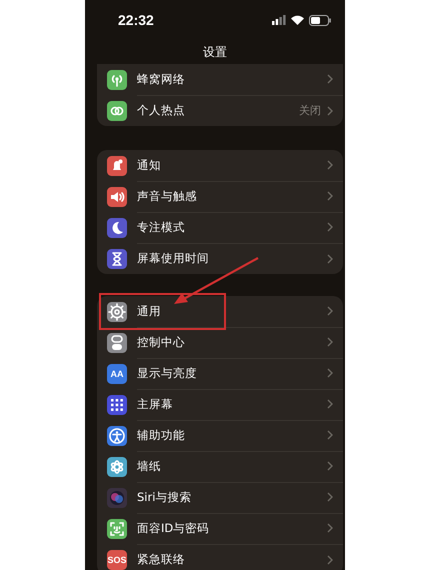 This screenshot has height=570, width=432. Describe the element at coordinates (220, 196) in the screenshot. I see `settings-row: 声音与触感` at that location.